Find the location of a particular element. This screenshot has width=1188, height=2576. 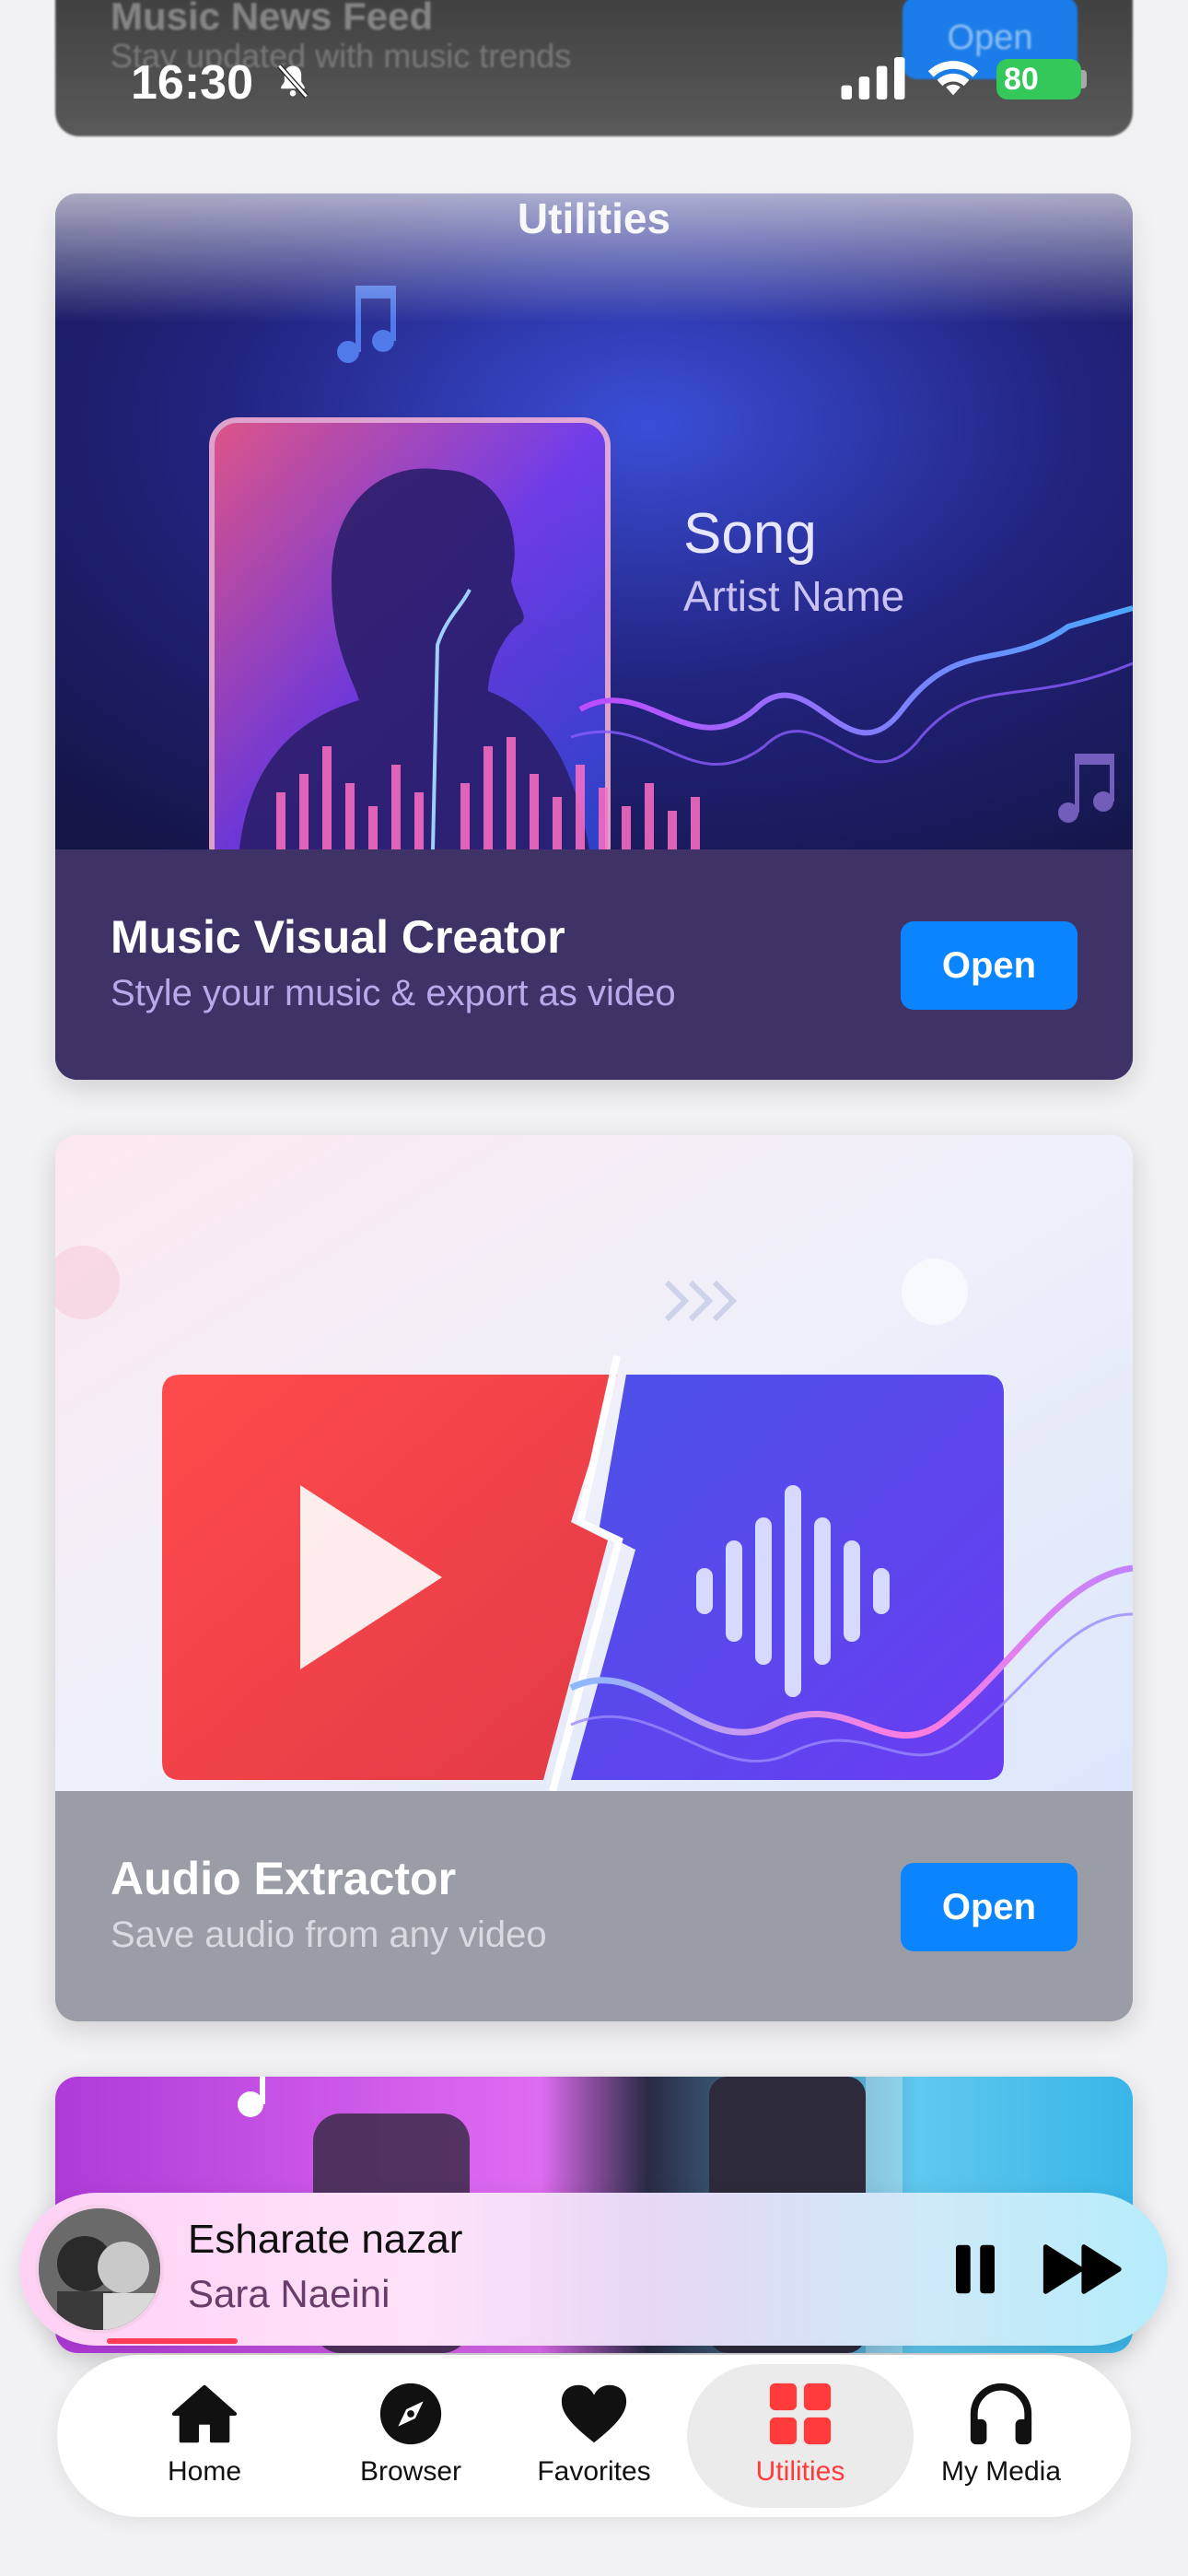

tab-browser: Browser is located at coordinates (411, 2436).